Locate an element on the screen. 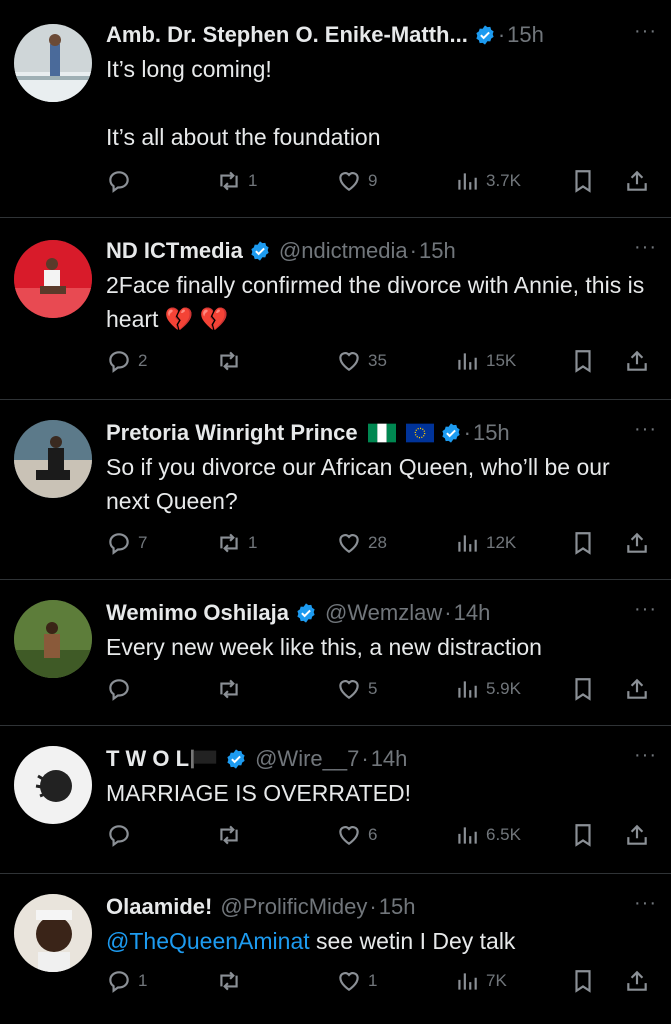 The height and width of the screenshot is (1024, 671). like-button: 35 is located at coordinates (361, 361).